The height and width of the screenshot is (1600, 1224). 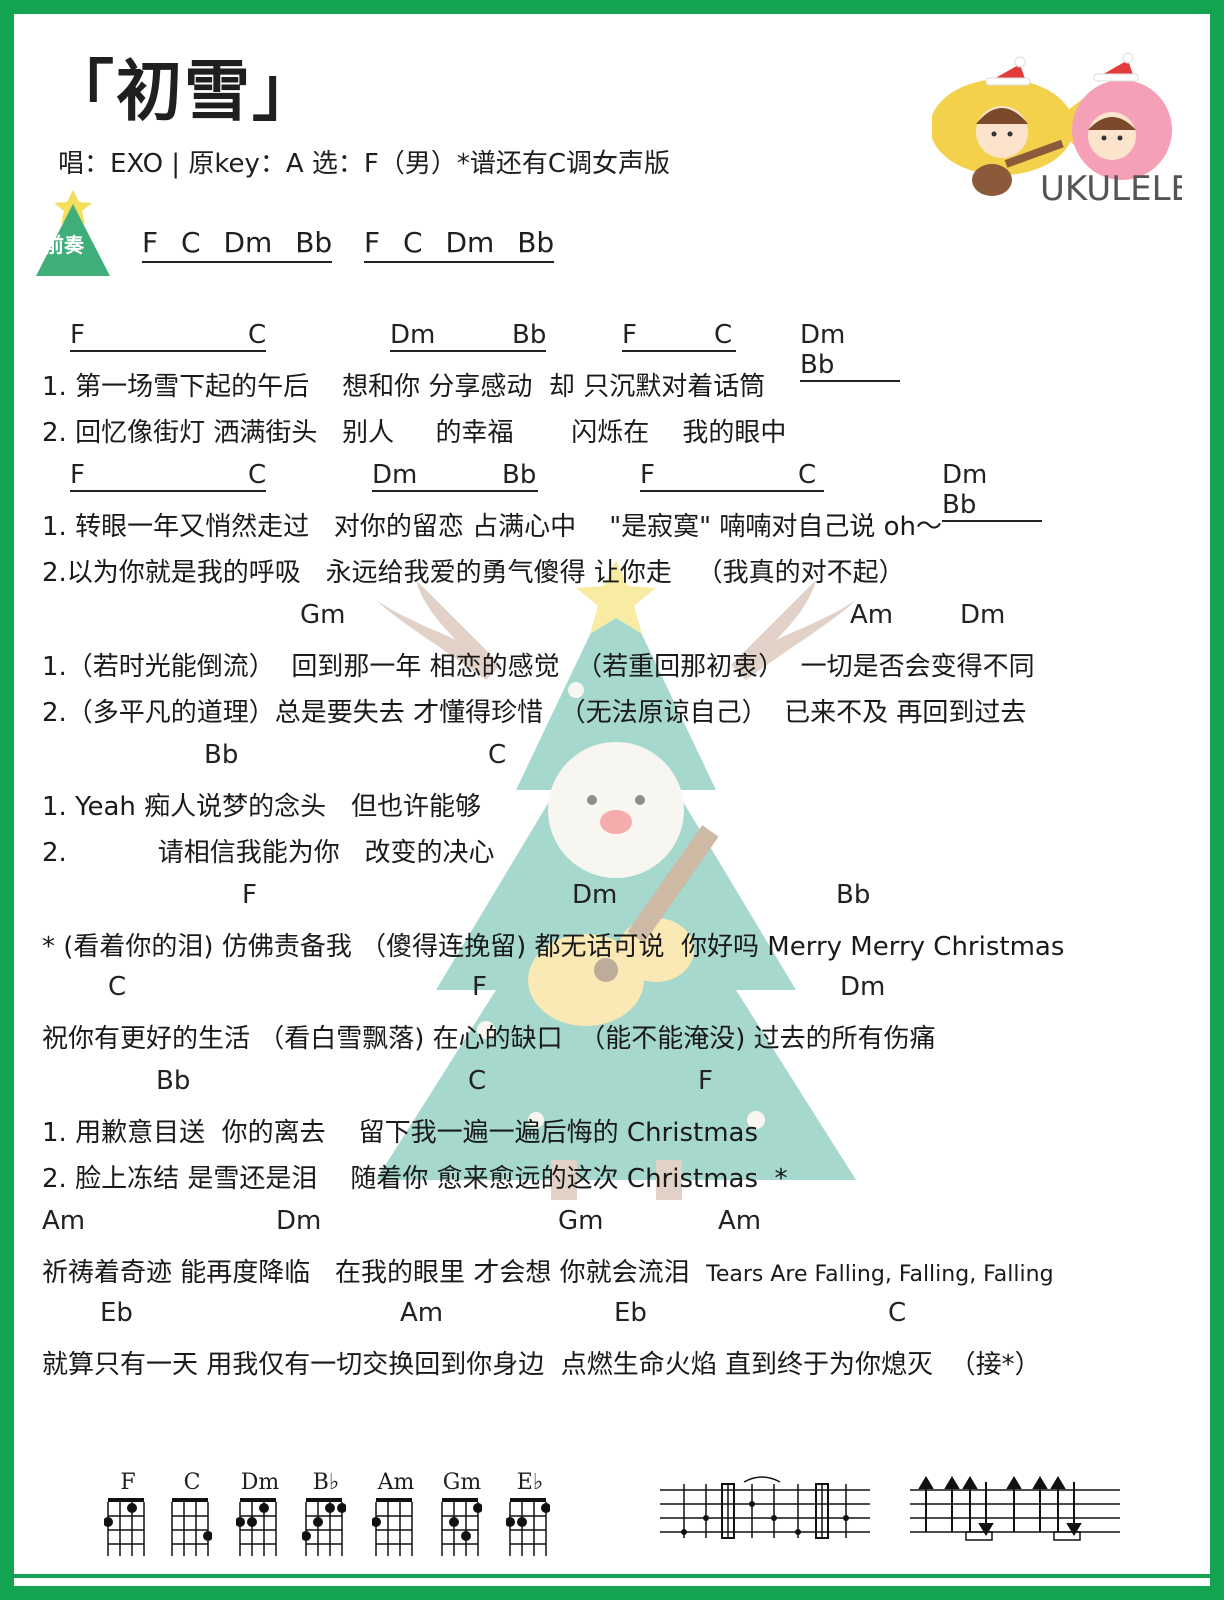 What do you see at coordinates (260, 1482) in the screenshot?
I see `chord-diagram-name: Dm` at bounding box center [260, 1482].